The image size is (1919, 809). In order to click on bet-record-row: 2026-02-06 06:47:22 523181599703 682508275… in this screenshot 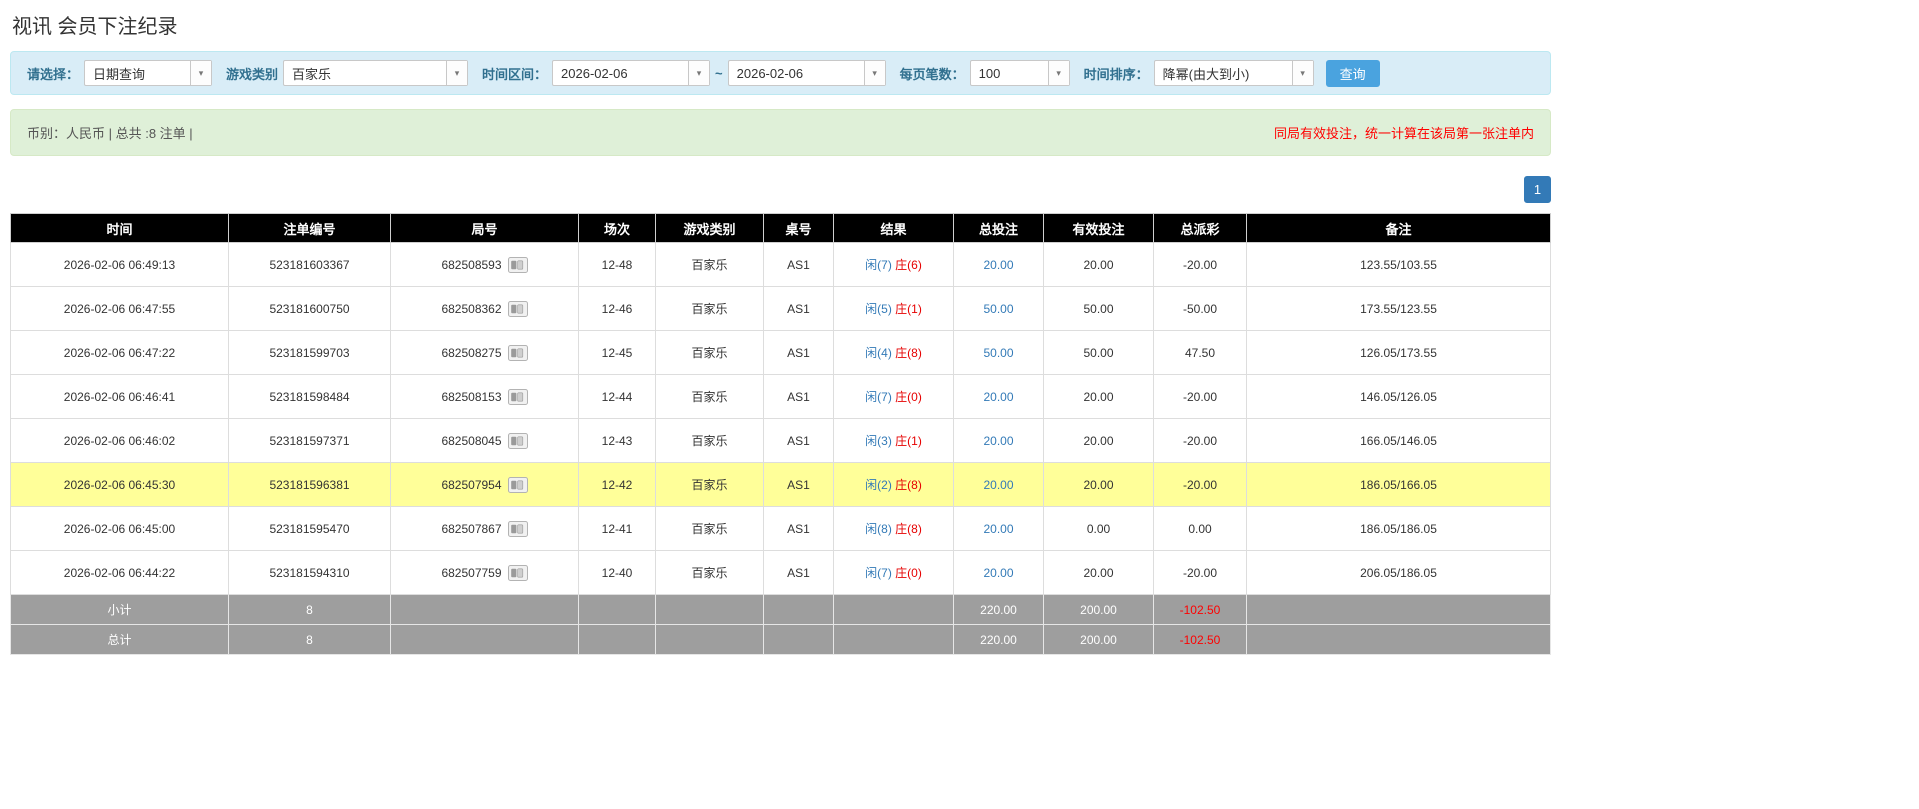, I will do `click(780, 352)`.